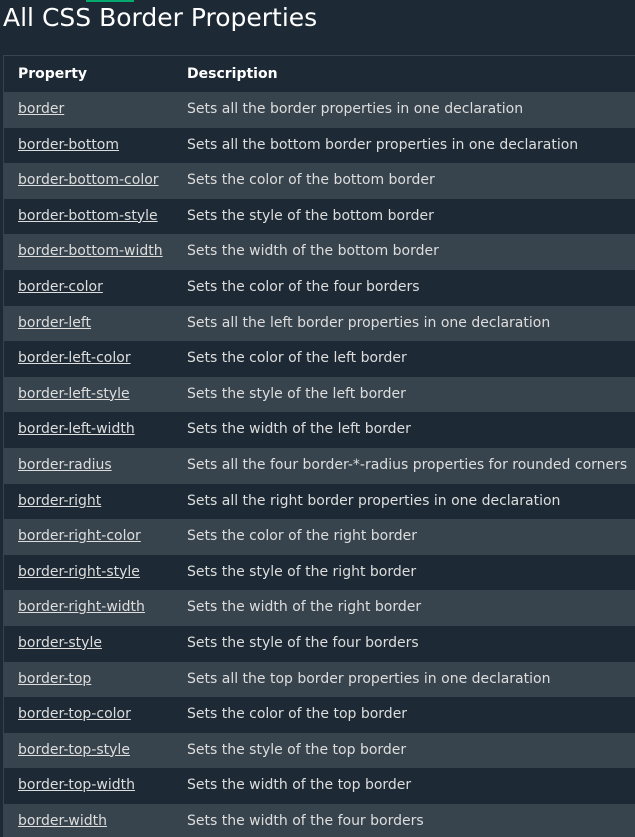 Image resolution: width=635 pixels, height=837 pixels. Describe the element at coordinates (81, 607) in the screenshot. I see `property-link: border-right-width` at that location.